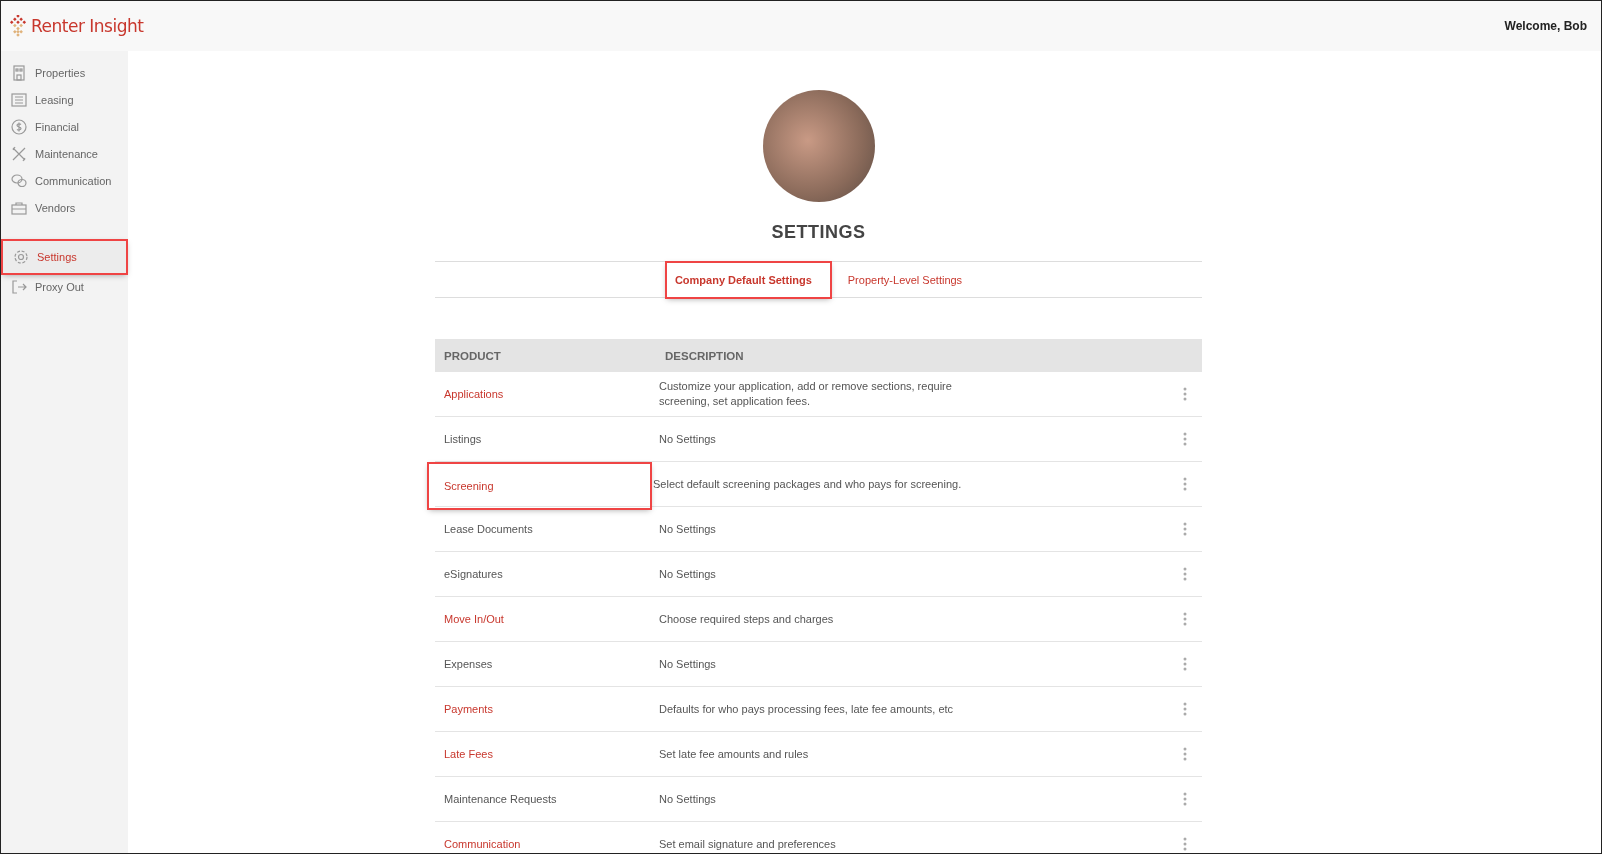  Describe the element at coordinates (64, 257) in the screenshot. I see `sidebar-item: Settings` at that location.